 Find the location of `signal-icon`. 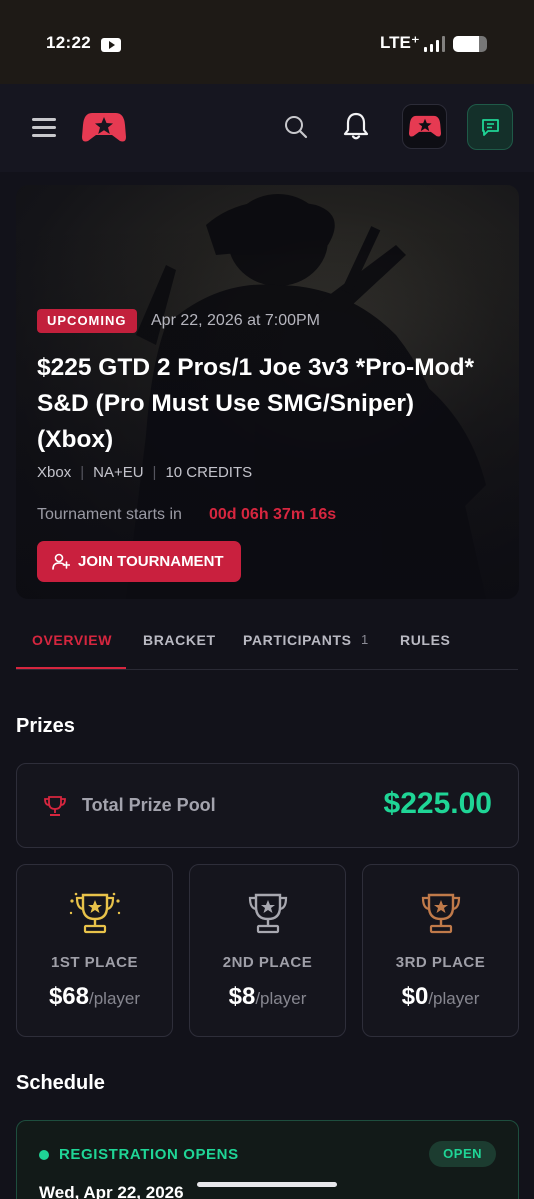

signal-icon is located at coordinates (435, 44).